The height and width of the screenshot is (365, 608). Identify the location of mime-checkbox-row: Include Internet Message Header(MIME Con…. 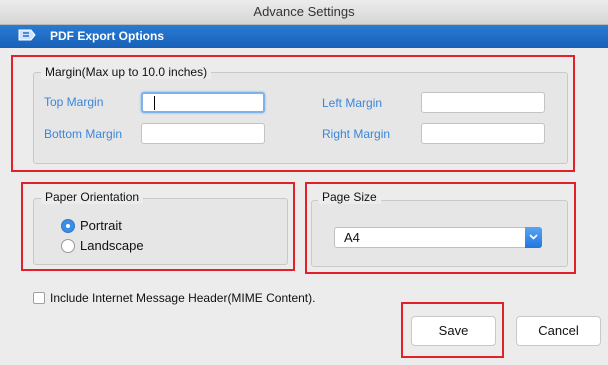
(174, 298).